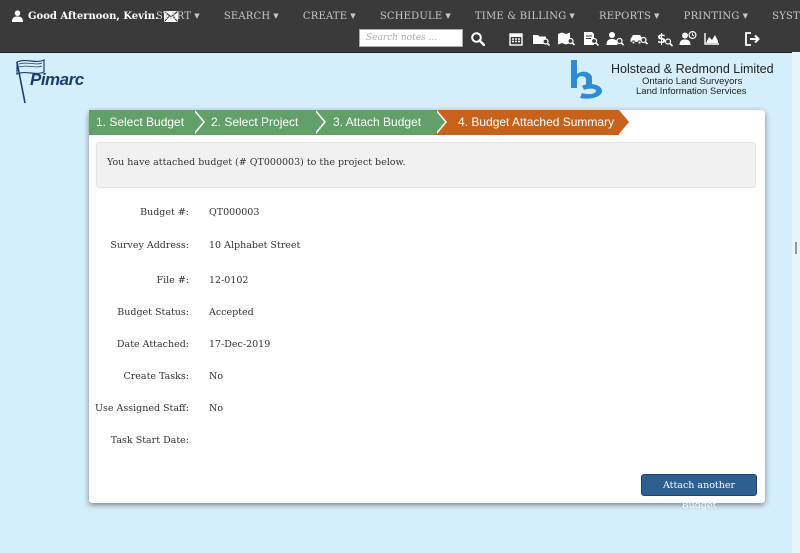  Describe the element at coordinates (240, 344) in the screenshot. I see `value-date-attached: 17-Dec-2019` at that location.